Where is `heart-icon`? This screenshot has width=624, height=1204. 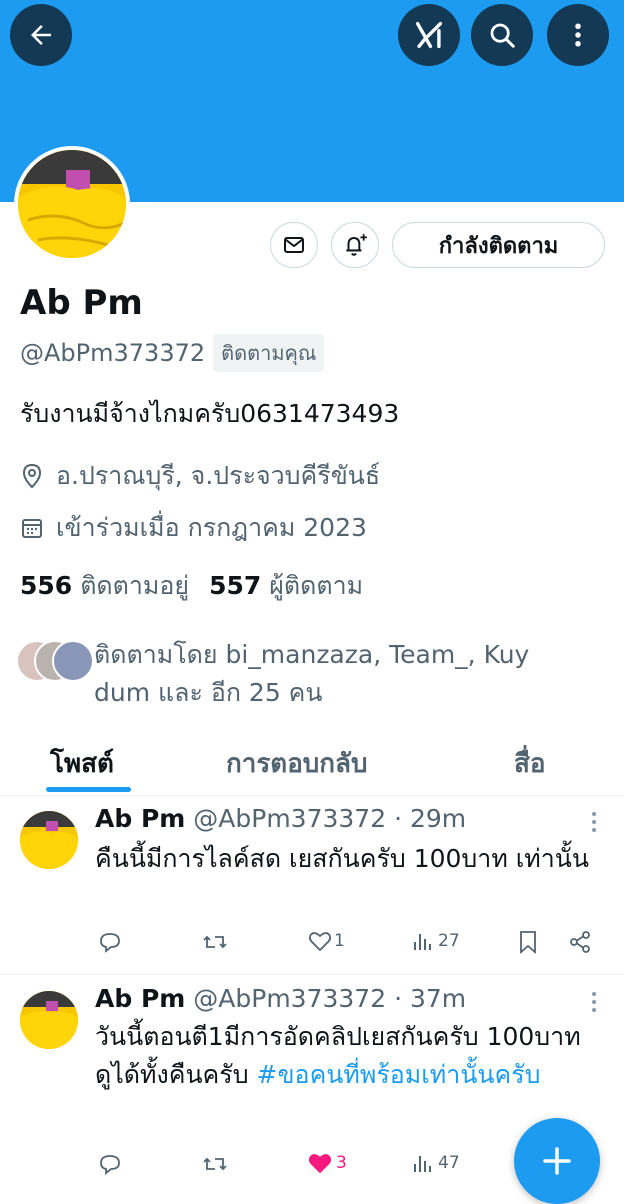 heart-icon is located at coordinates (320, 942).